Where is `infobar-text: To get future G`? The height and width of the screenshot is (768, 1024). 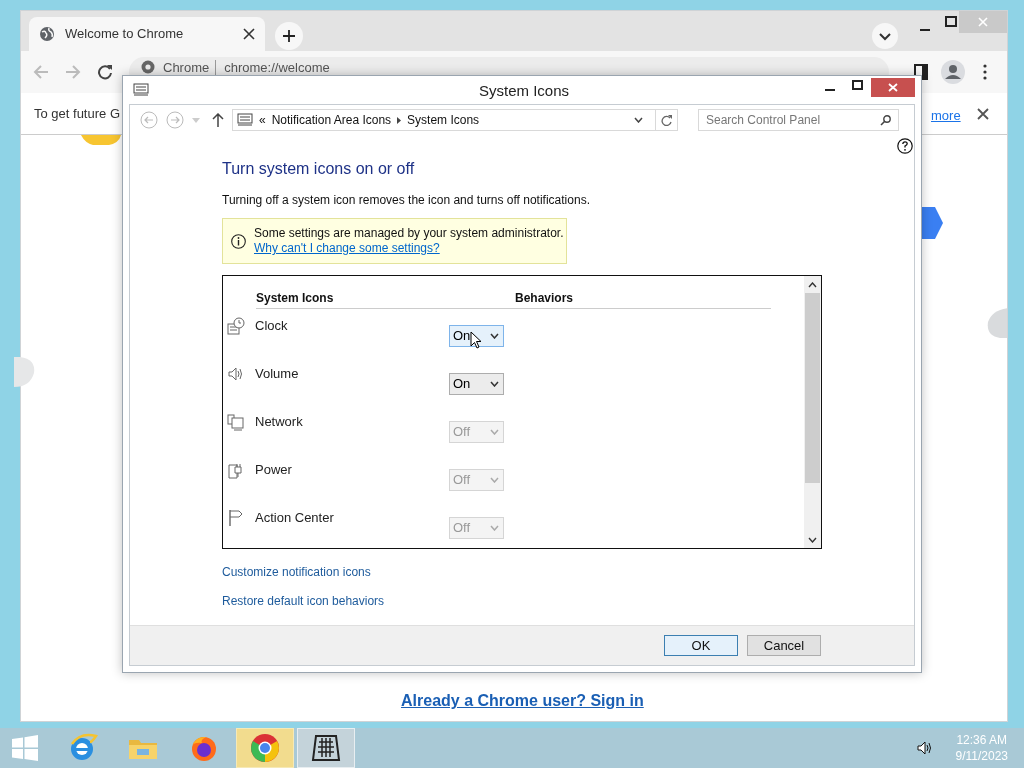
infobar-text: To get future G is located at coordinates (77, 113).